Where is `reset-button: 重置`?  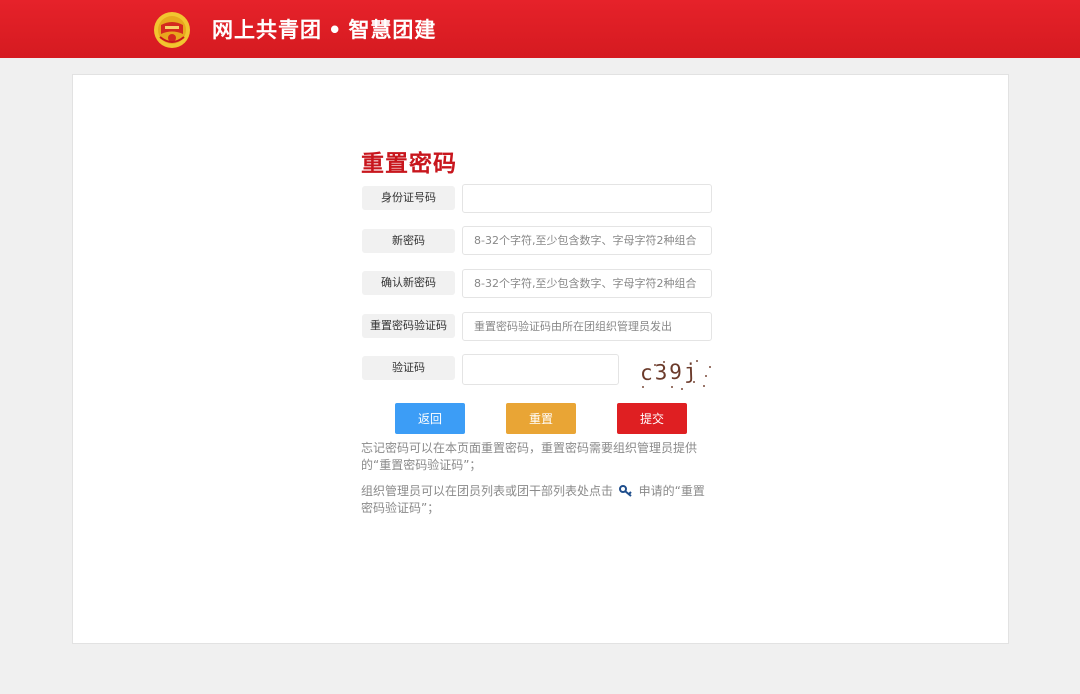 reset-button: 重置 is located at coordinates (541, 418).